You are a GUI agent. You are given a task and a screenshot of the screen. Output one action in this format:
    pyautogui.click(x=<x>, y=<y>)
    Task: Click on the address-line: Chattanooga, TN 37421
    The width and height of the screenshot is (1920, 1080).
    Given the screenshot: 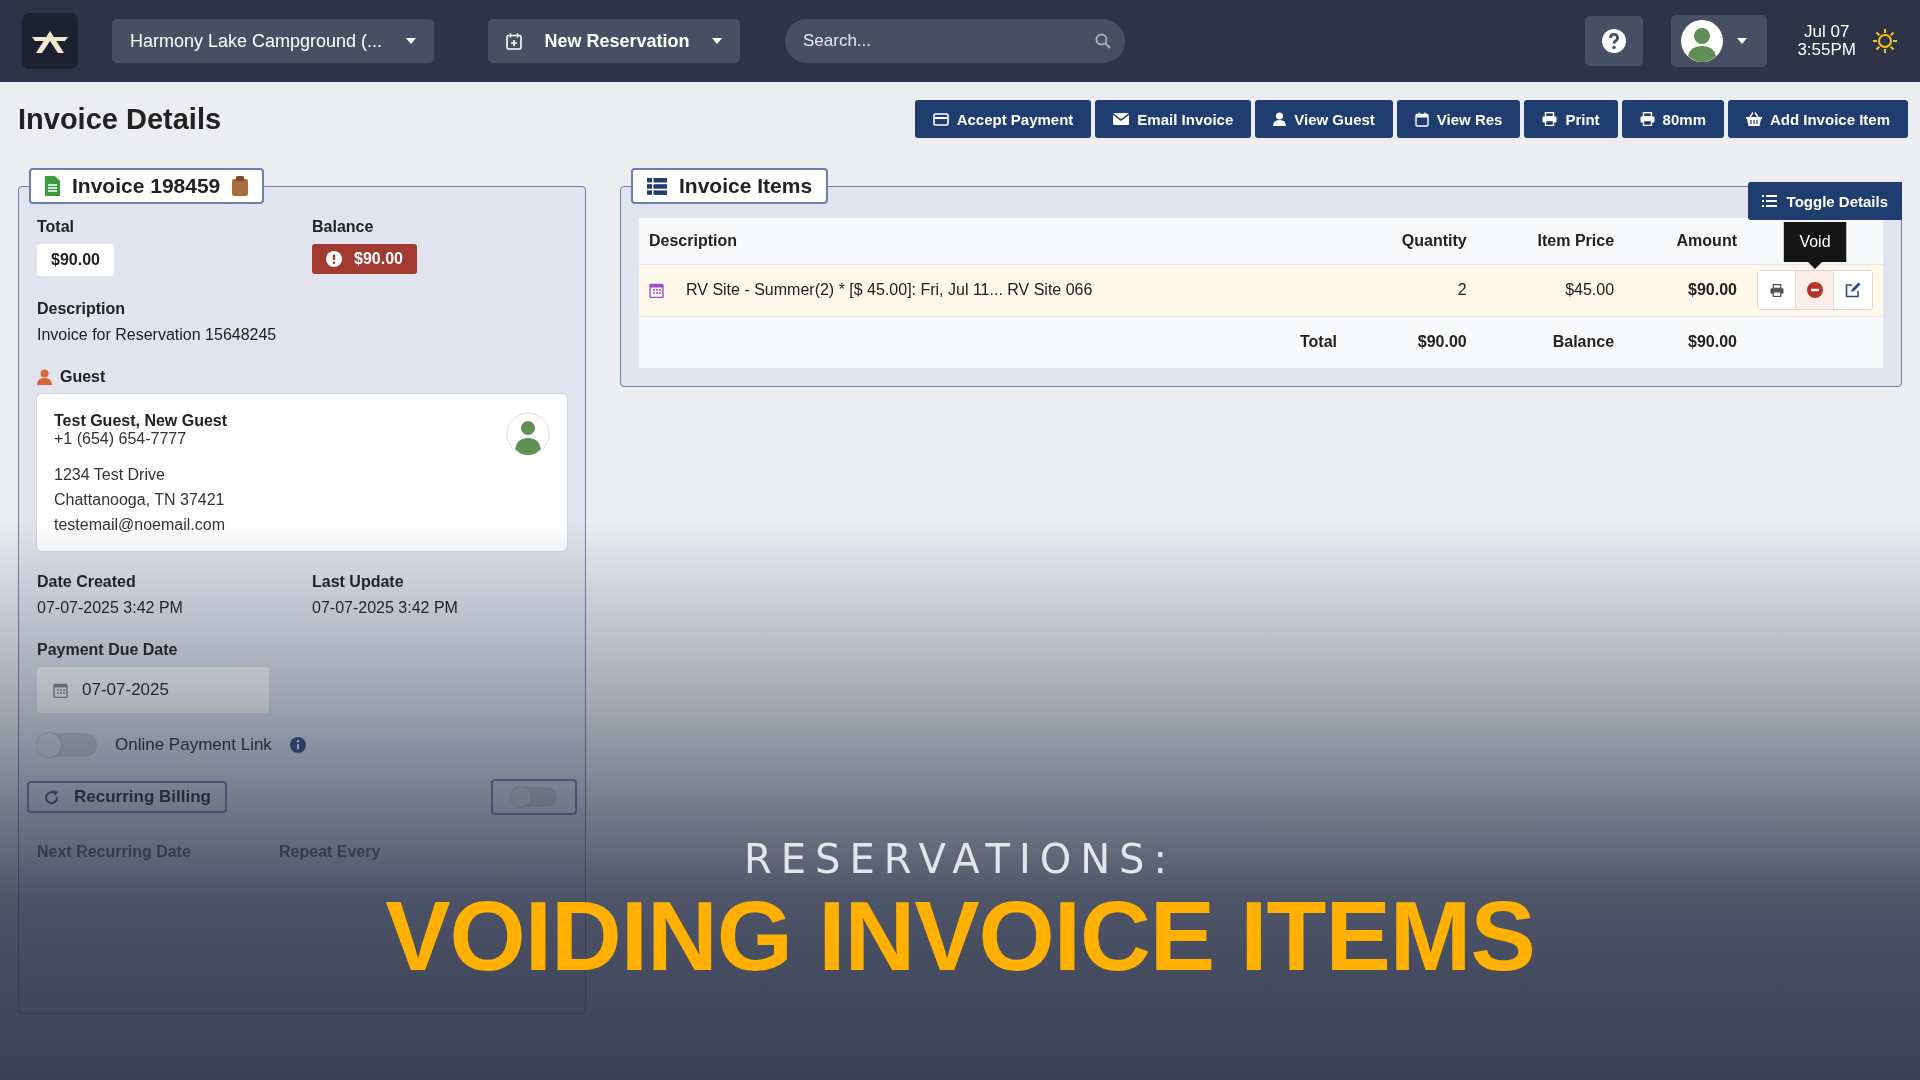 What is the action you would take?
    pyautogui.click(x=140, y=500)
    